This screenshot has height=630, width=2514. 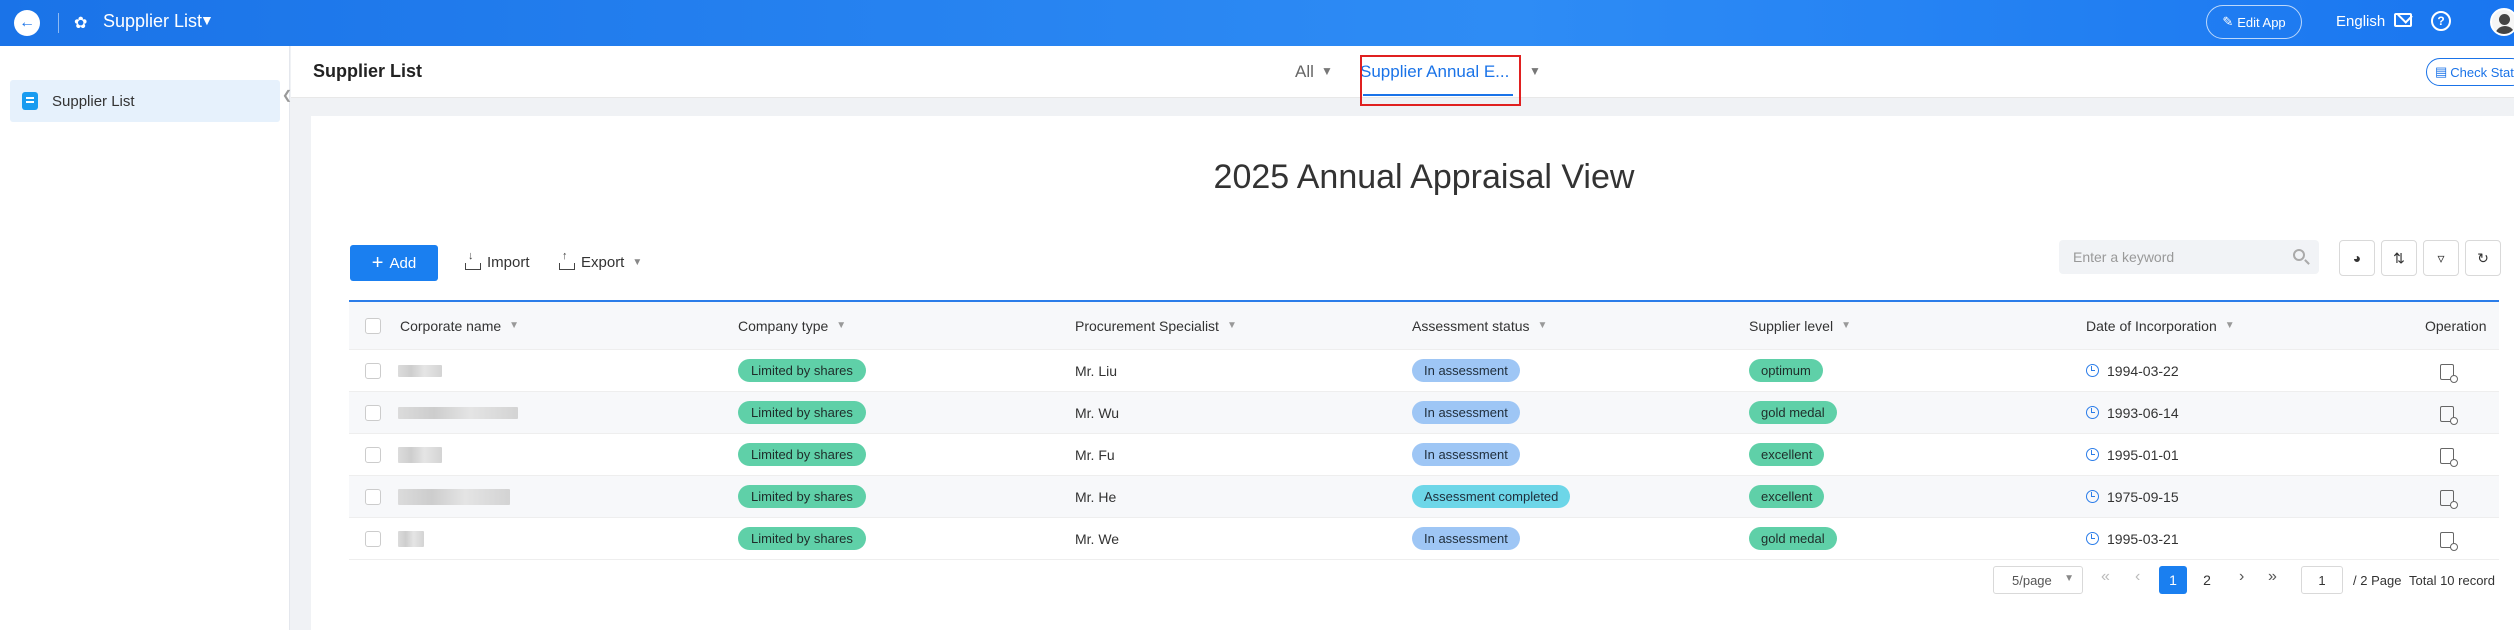 I want to click on refresh-button: ↻, so click(x=2483, y=258).